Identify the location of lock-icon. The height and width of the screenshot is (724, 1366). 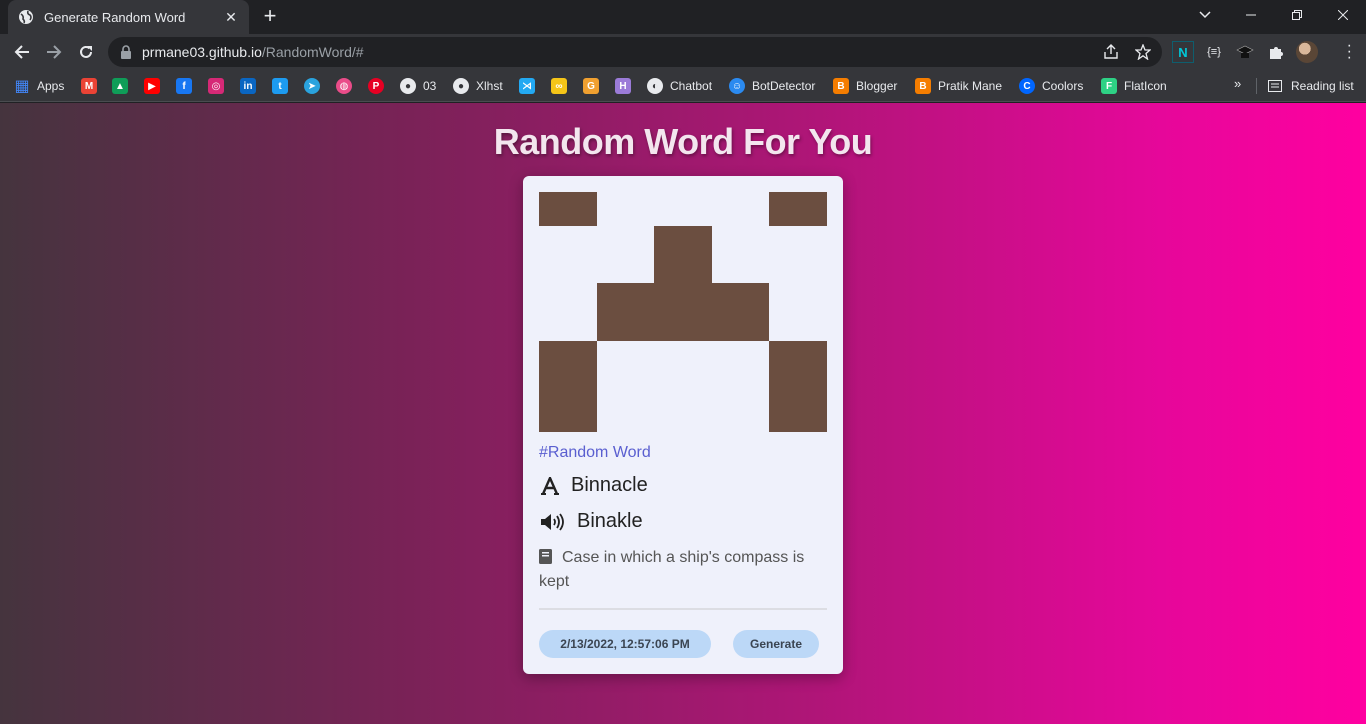
(126, 52).